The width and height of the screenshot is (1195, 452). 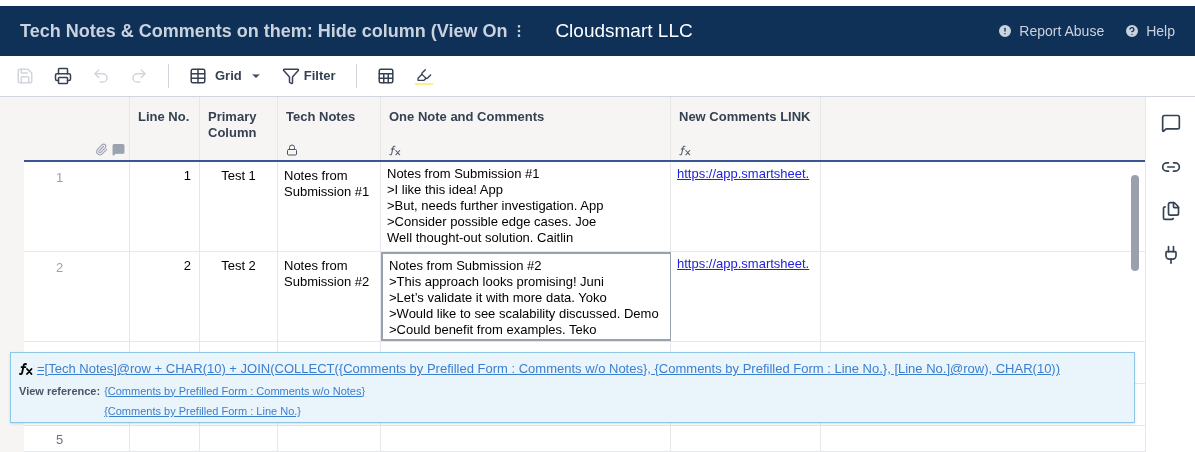 What do you see at coordinates (290, 76) in the screenshot?
I see `filter-icon` at bounding box center [290, 76].